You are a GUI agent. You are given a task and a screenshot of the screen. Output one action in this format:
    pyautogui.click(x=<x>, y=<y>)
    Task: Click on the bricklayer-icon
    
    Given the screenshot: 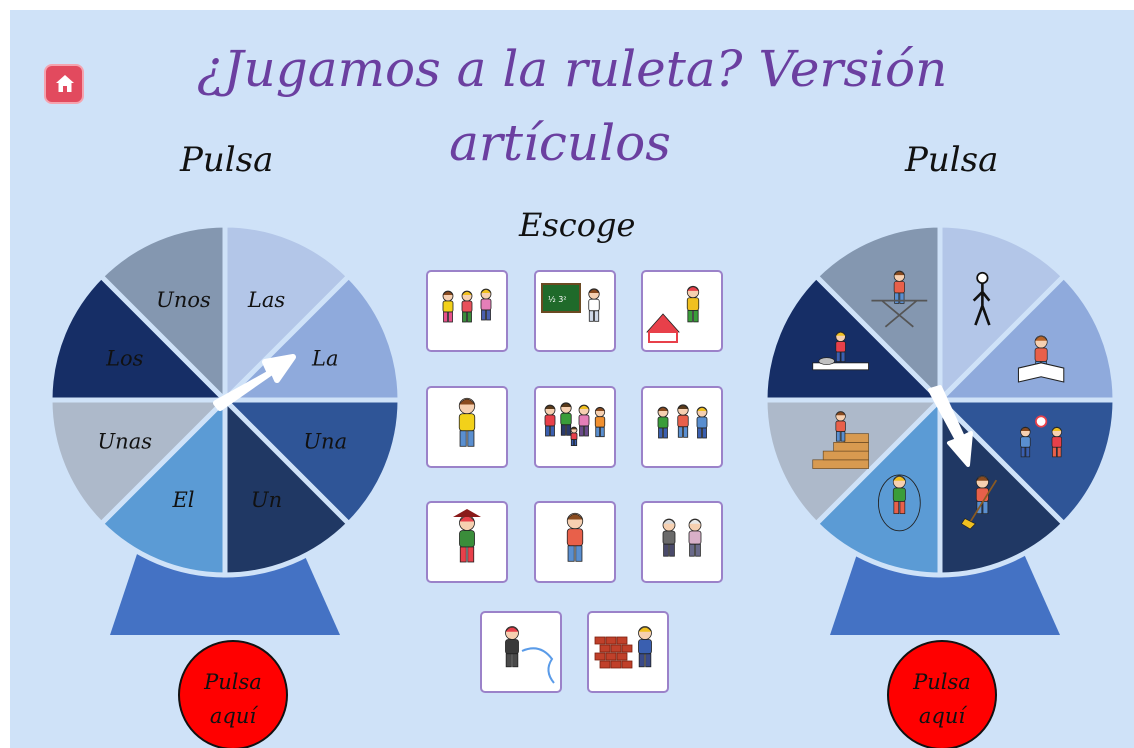 What is the action you would take?
    pyautogui.click(x=623, y=647)
    